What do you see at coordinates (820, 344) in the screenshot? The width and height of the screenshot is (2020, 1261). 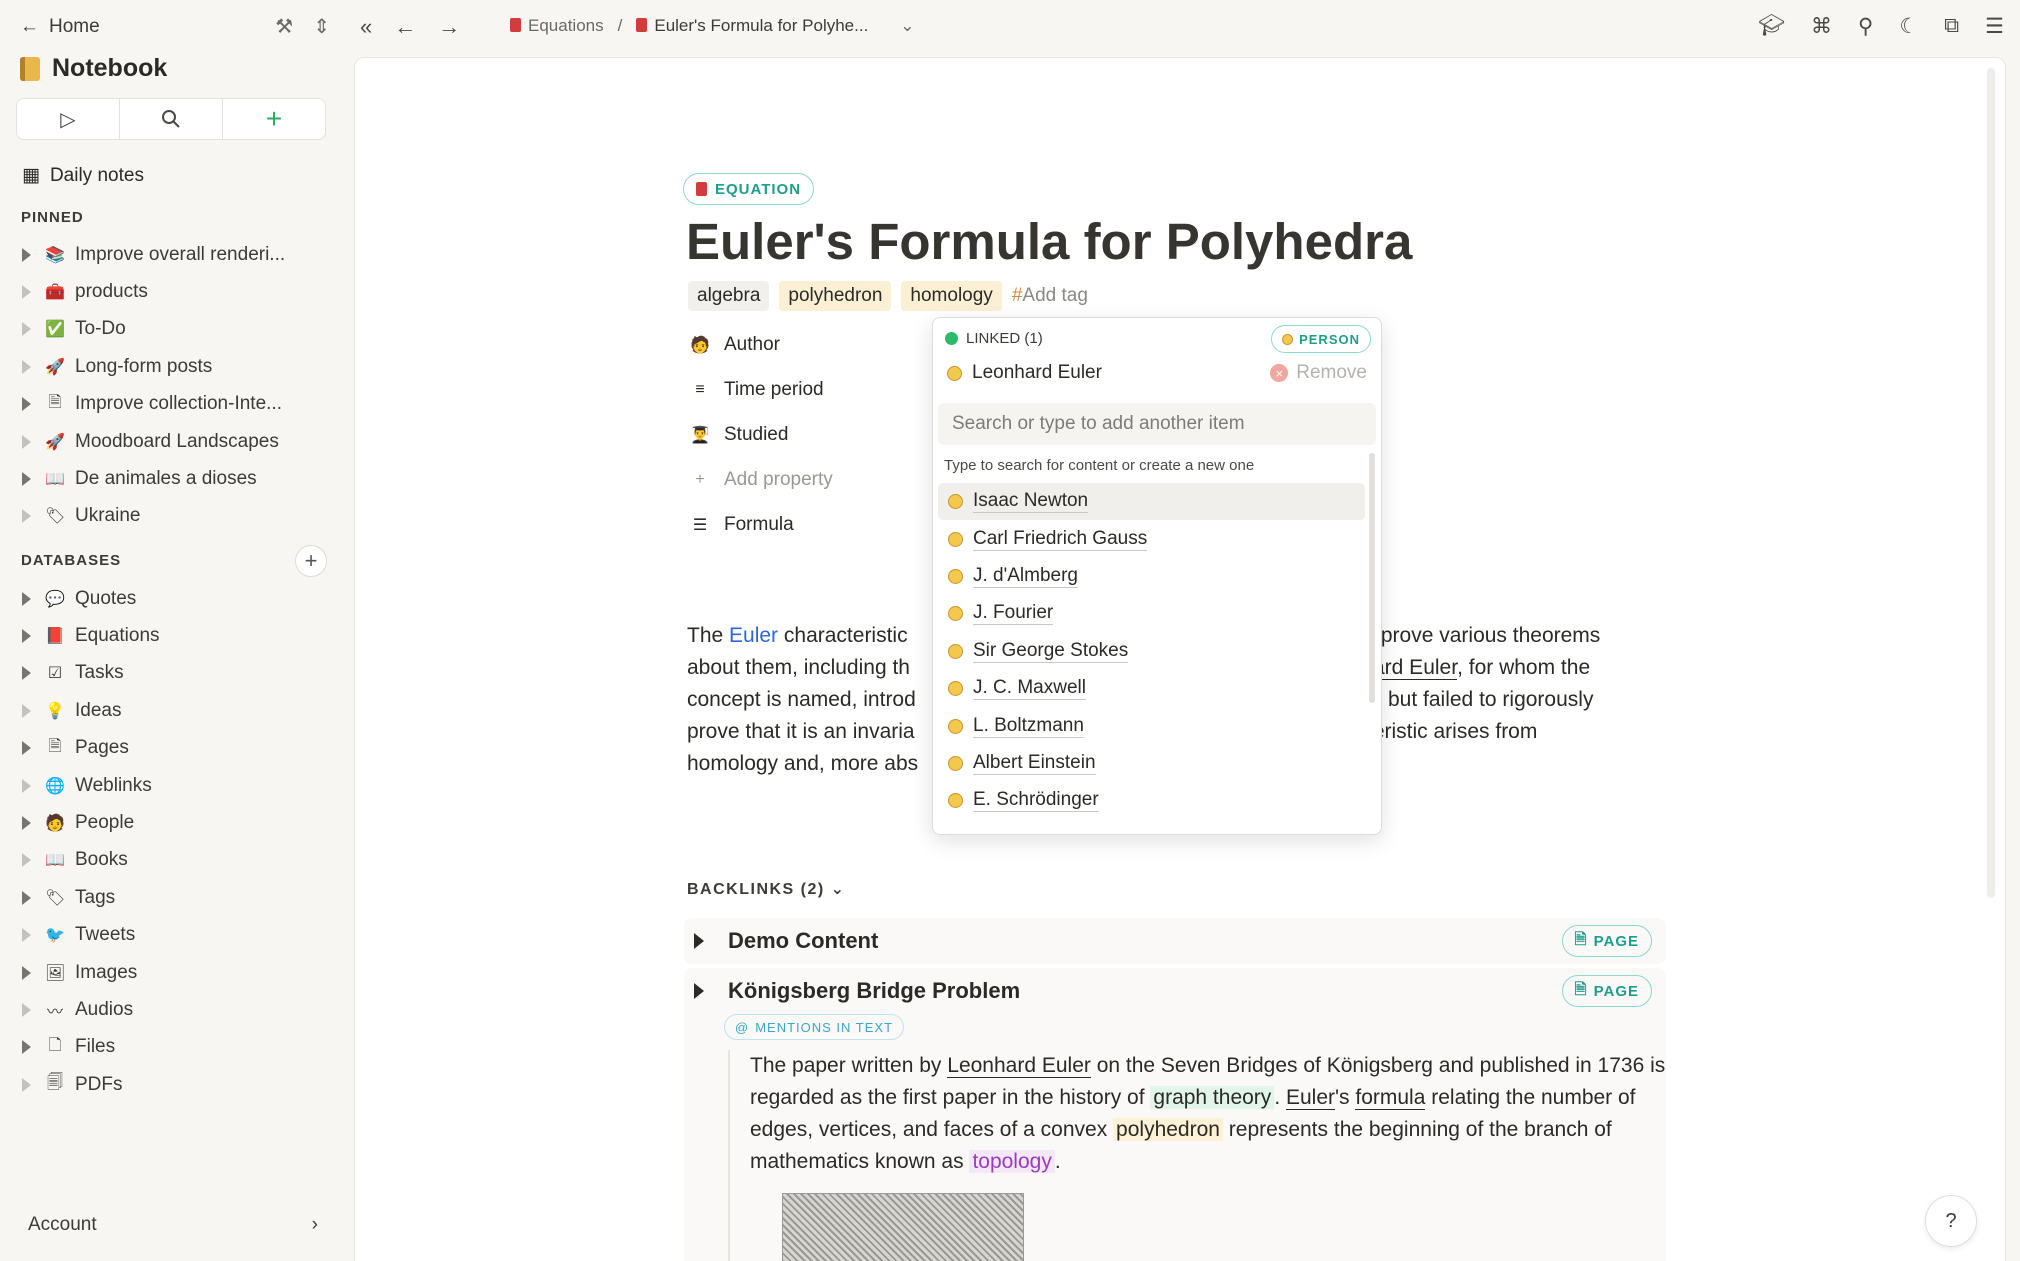 I see `property-row: 🧑 Author` at bounding box center [820, 344].